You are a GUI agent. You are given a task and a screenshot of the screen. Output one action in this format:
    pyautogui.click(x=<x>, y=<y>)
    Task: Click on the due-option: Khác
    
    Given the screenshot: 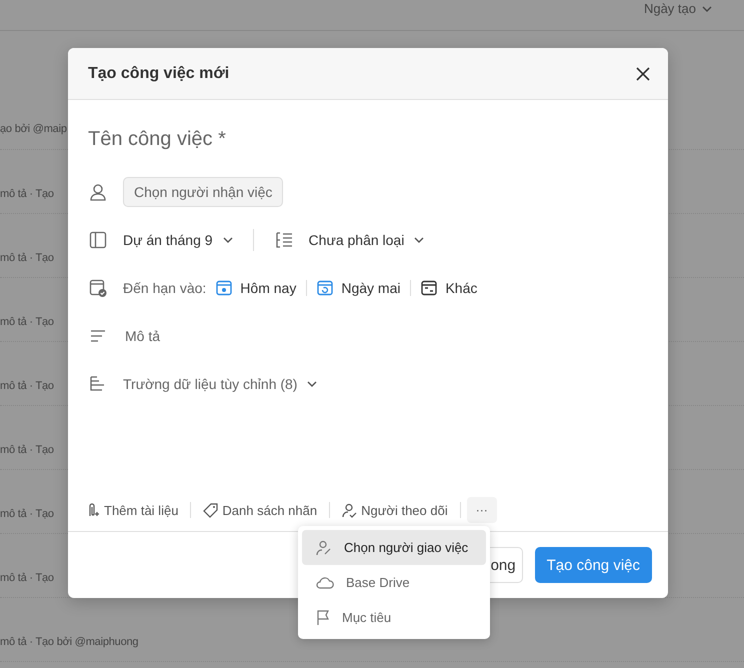 What is the action you would take?
    pyautogui.click(x=449, y=288)
    